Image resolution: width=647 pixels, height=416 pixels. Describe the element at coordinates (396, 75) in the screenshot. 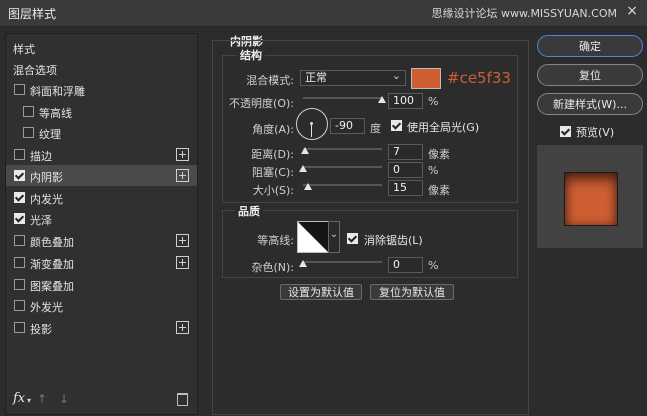

I see `chevron-down-icon: ⌄` at that location.